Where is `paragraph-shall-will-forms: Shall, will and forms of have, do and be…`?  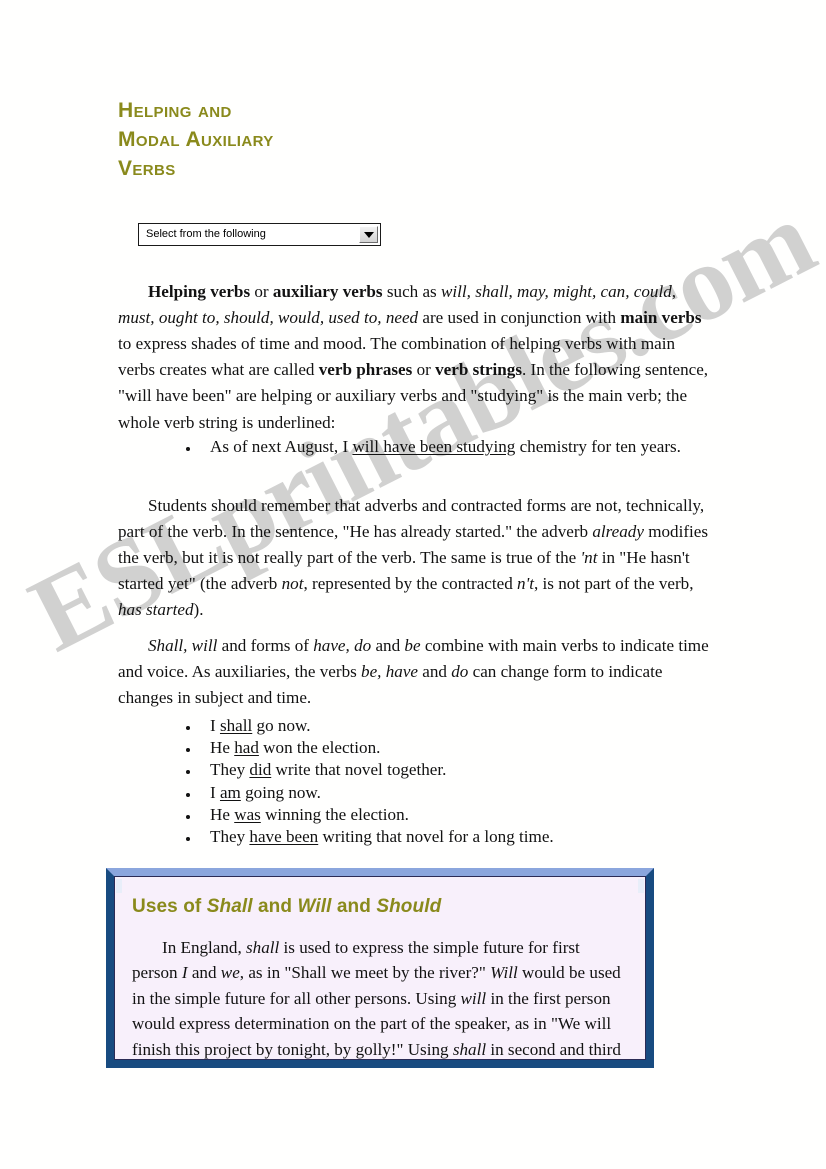 paragraph-shall-will-forms: Shall, will and forms of have, do and be… is located at coordinates (413, 672).